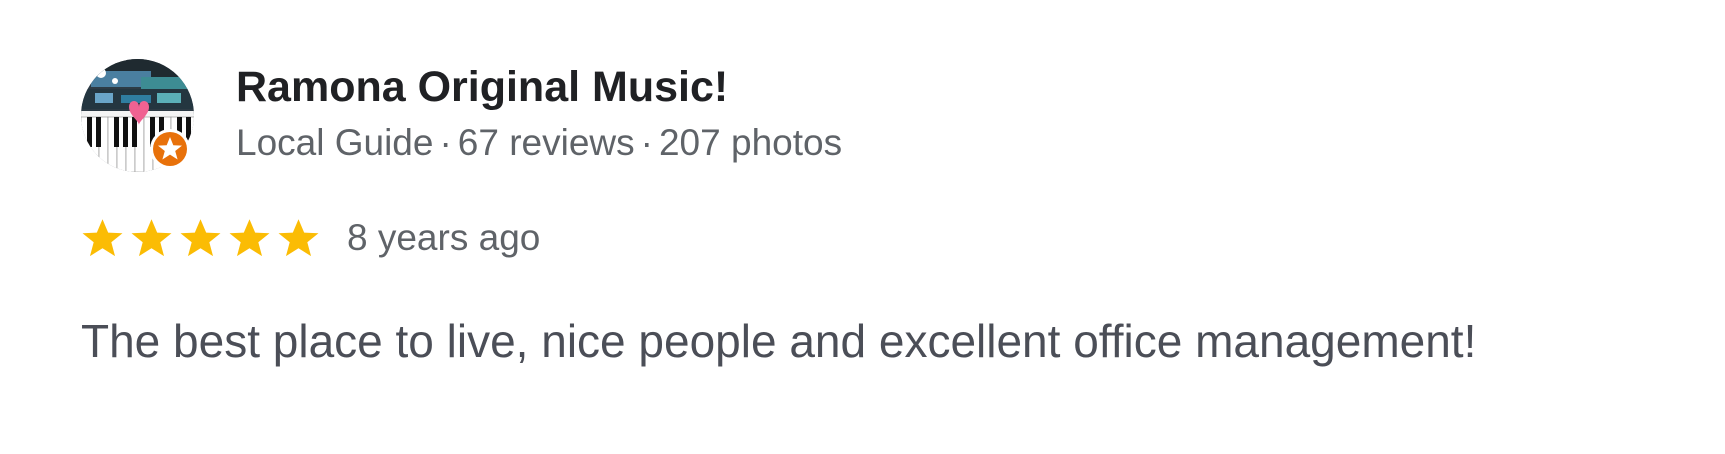 This screenshot has height=454, width=1725. Describe the element at coordinates (444, 237) in the screenshot. I see `review-time: 8 years ago` at that location.